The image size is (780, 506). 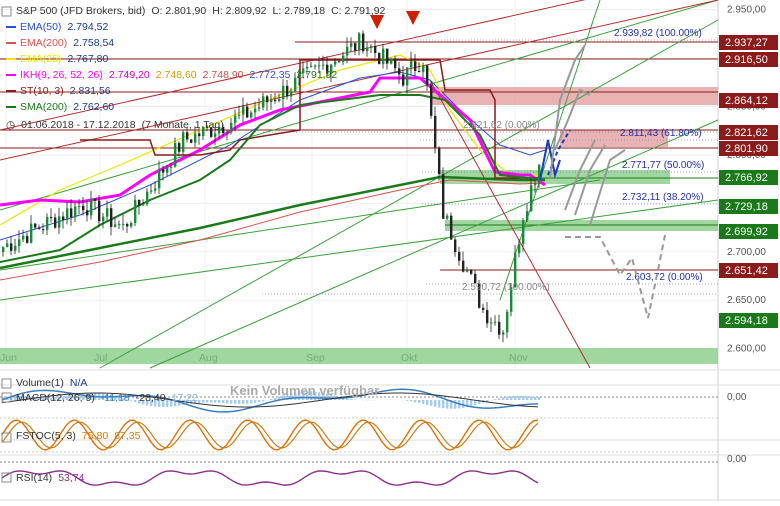 What do you see at coordinates (746, 133) in the screenshot?
I see `price-badge-label: 2.821,62` at bounding box center [746, 133].